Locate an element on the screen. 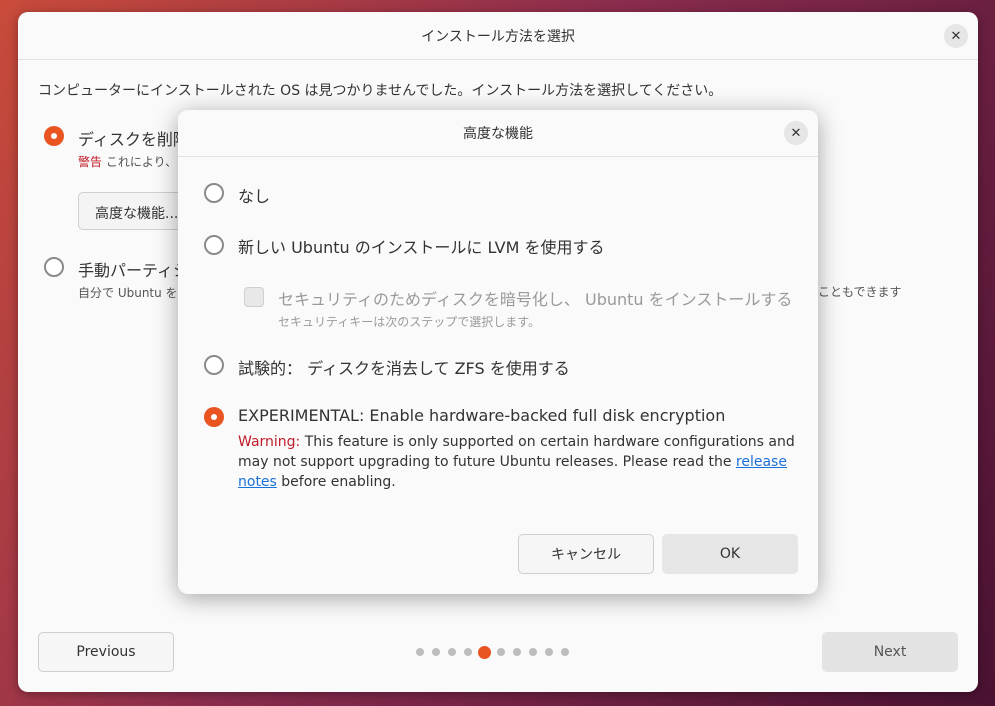 The width and height of the screenshot is (995, 706). dialog-close-button: ✕ is located at coordinates (796, 133).